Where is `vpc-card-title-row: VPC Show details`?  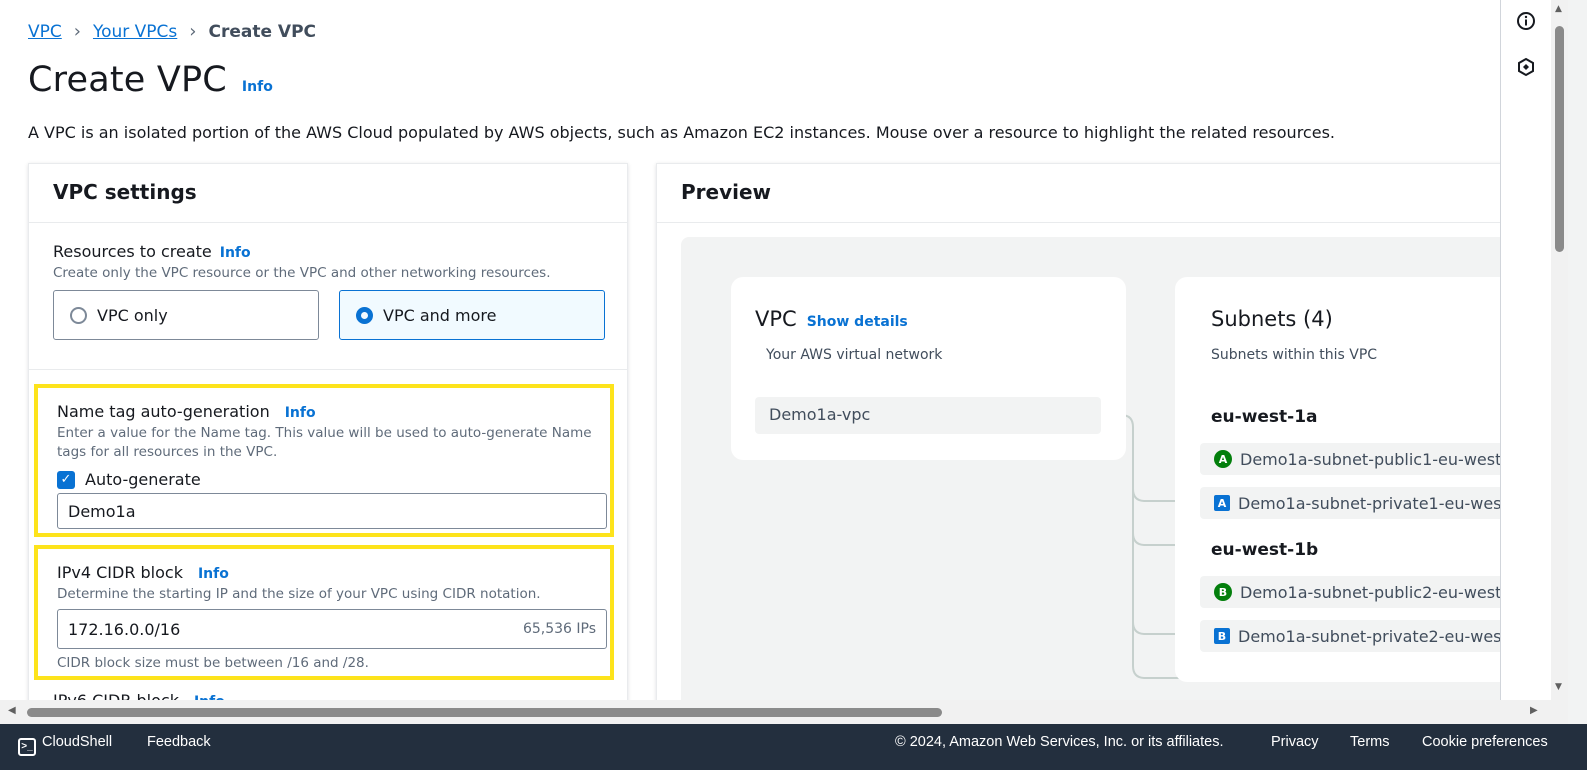 vpc-card-title-row: VPC Show details is located at coordinates (831, 319).